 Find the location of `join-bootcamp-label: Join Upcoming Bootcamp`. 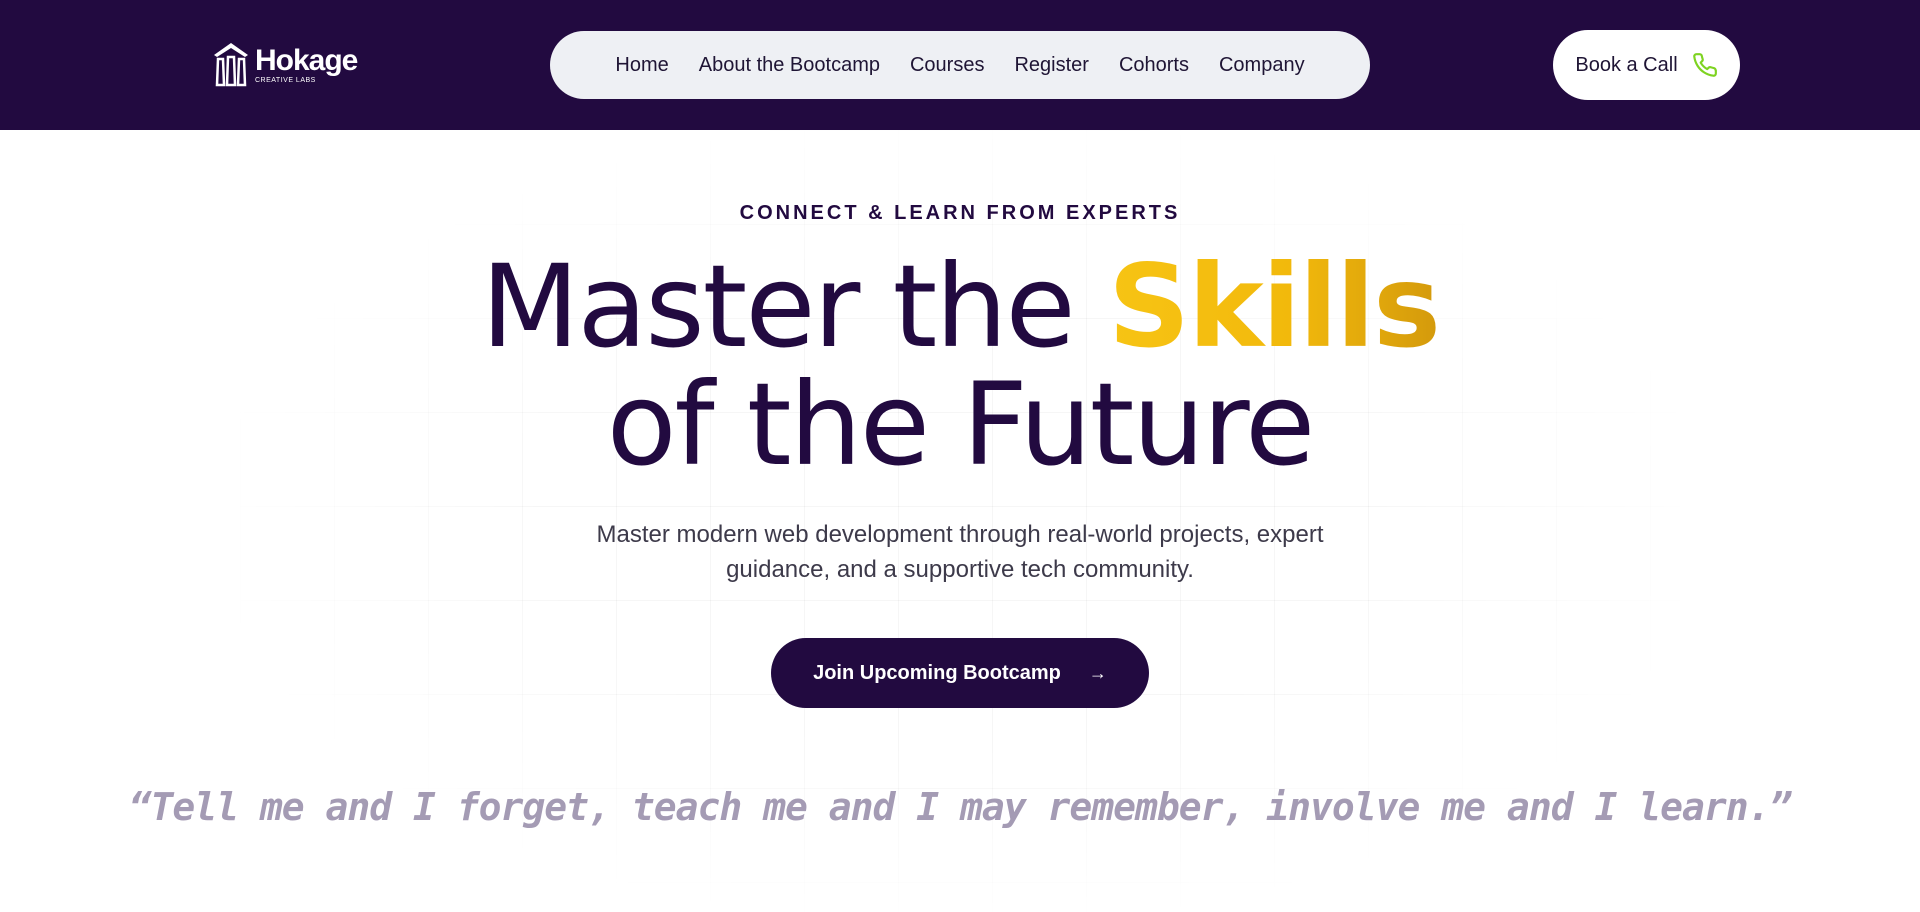

join-bootcamp-label: Join Upcoming Bootcamp is located at coordinates (937, 672).